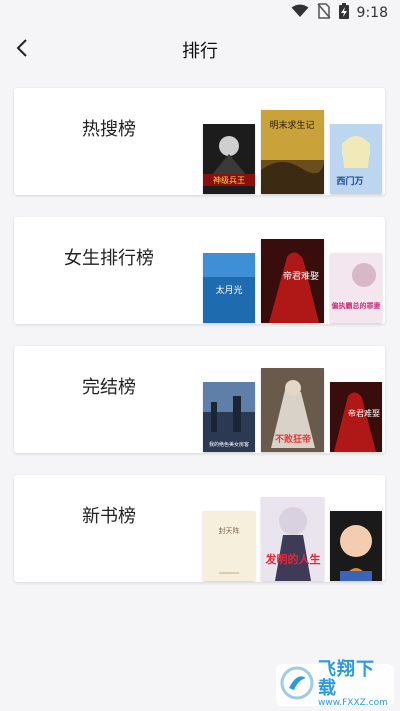  I want to click on back-button, so click(22, 50).